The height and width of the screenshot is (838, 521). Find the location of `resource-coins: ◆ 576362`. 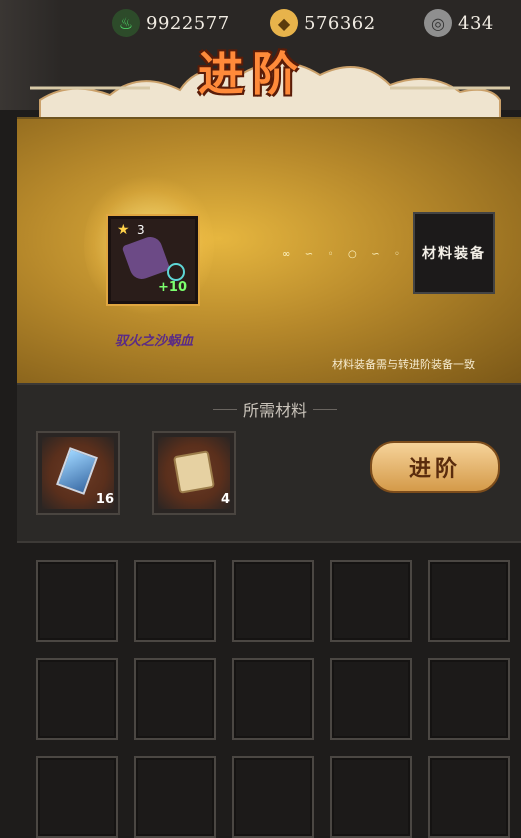

resource-coins: ◆ 576362 is located at coordinates (323, 23).